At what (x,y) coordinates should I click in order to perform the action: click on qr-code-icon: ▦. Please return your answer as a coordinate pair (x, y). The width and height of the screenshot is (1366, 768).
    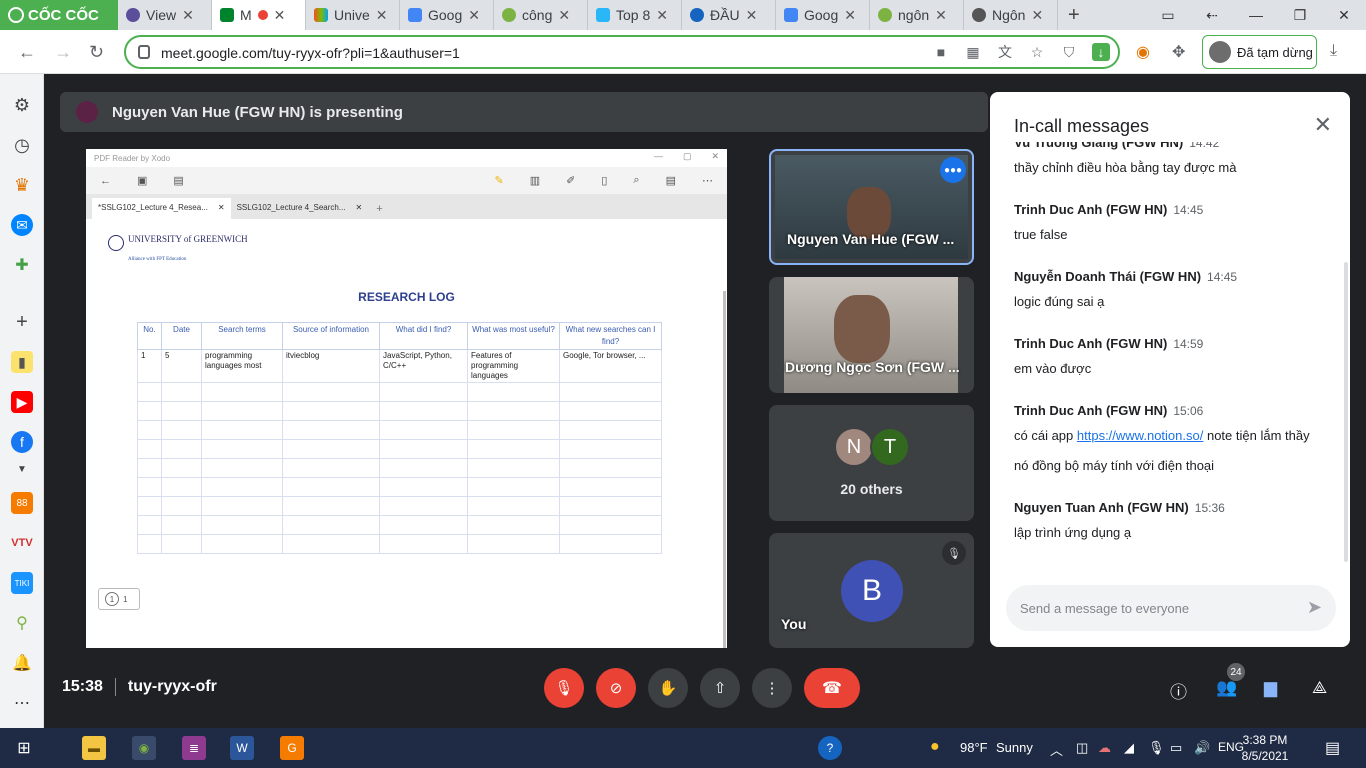
    Looking at the image, I should click on (973, 52).